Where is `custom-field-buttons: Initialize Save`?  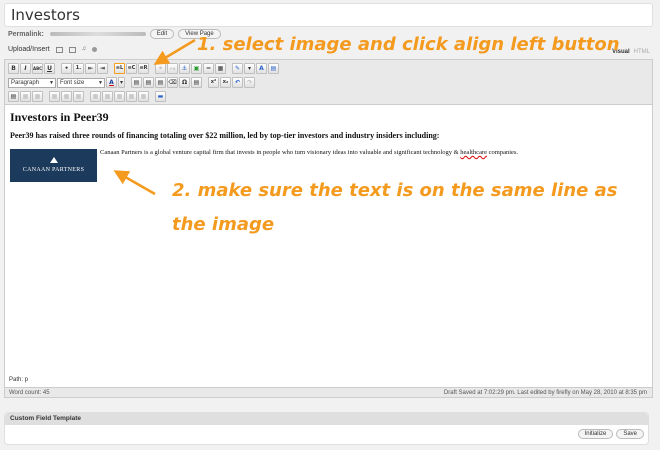 custom-field-buttons: Initialize Save is located at coordinates (610, 434).